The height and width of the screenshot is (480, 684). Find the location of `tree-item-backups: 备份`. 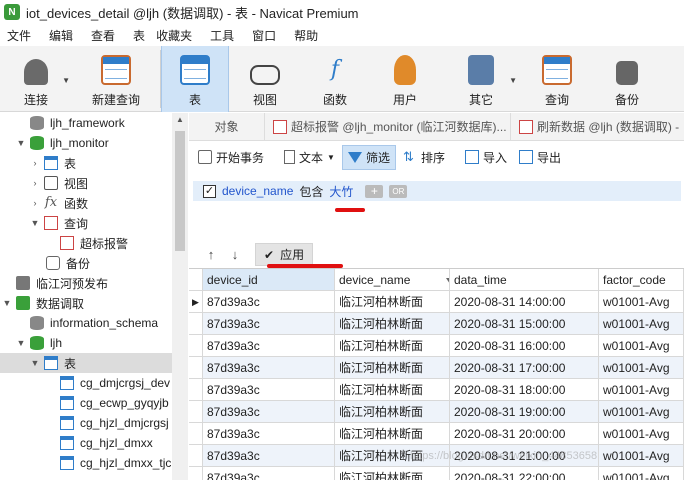

tree-item-backups: 备份 is located at coordinates (86, 263).